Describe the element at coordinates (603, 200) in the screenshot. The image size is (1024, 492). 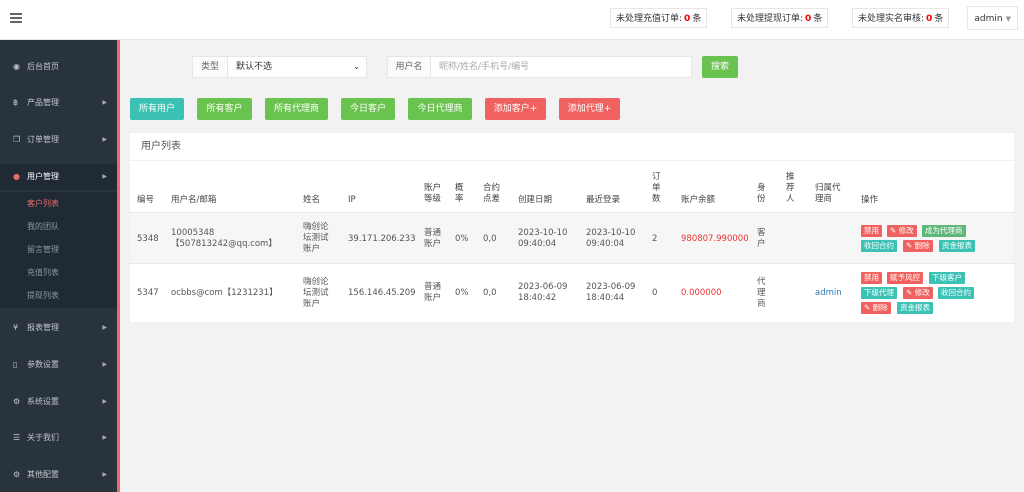
I see `col-last-login: 最近登录` at that location.